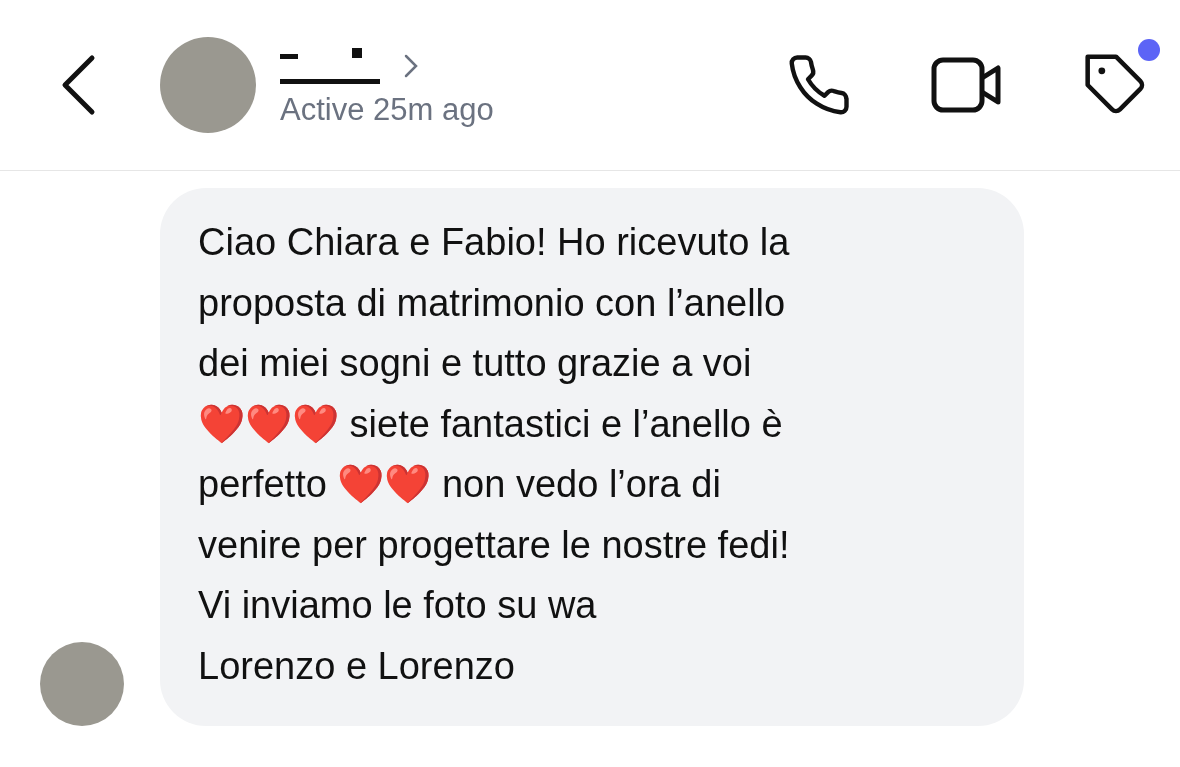 Image resolution: width=1180 pixels, height=767 pixels. I want to click on back-button, so click(78, 85).